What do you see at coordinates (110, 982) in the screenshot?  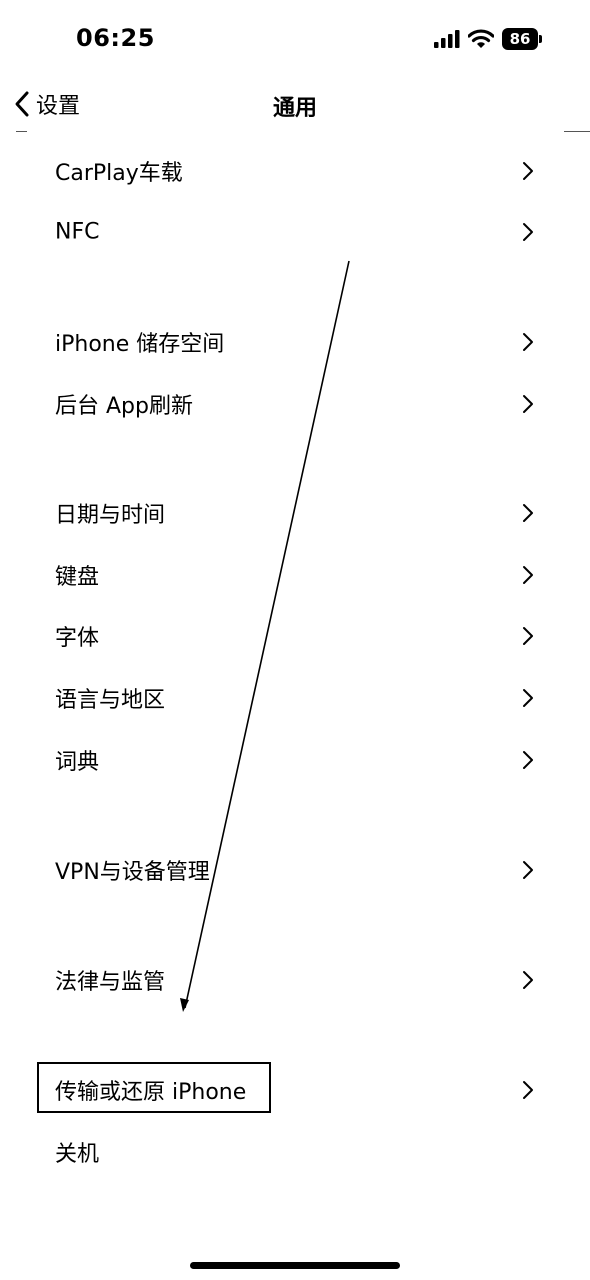 I see `list-item-label: 法律与监管` at bounding box center [110, 982].